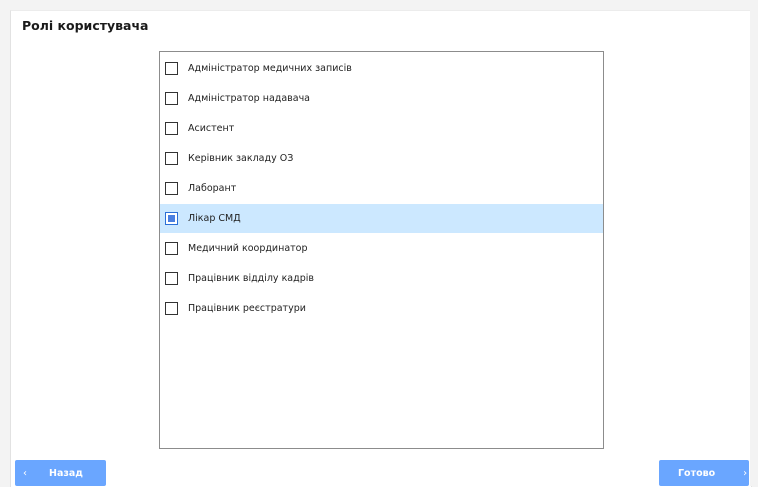 The image size is (758, 487). What do you see at coordinates (25, 473) in the screenshot?
I see `chevron-left-icon: ‹` at bounding box center [25, 473].